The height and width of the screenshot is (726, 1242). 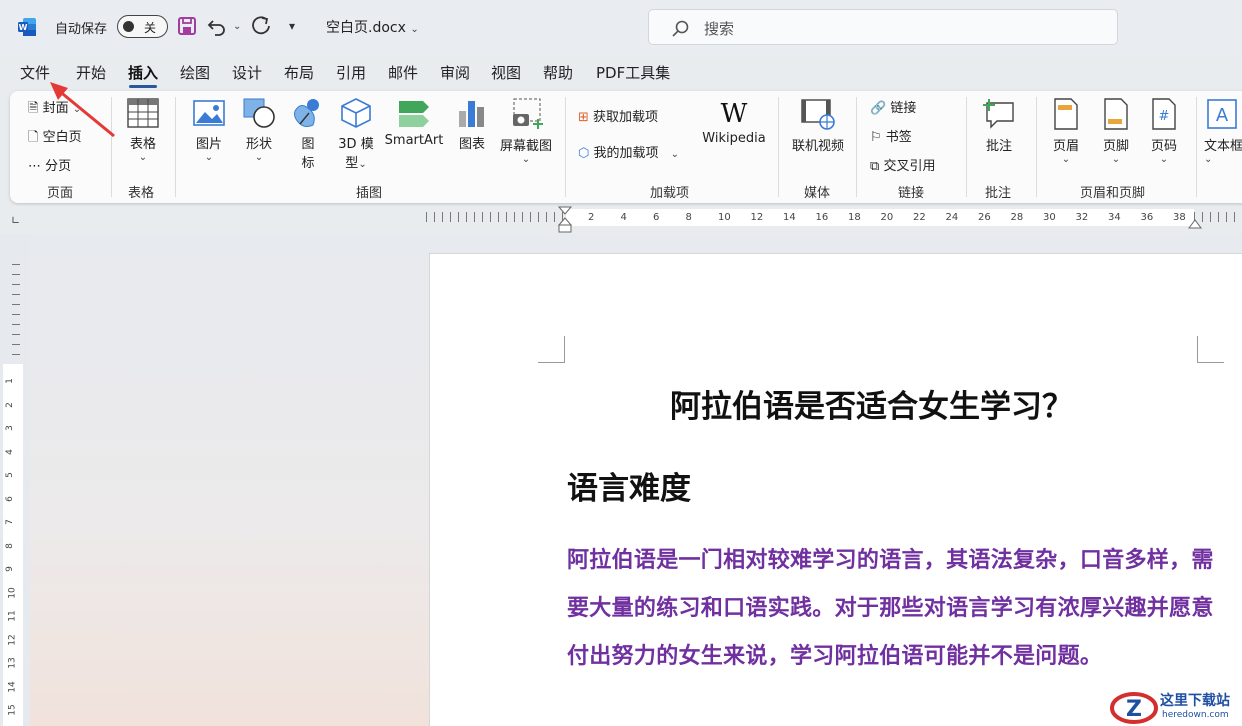 I want to click on annotation-arrow-icon, so click(x=82, y=110).